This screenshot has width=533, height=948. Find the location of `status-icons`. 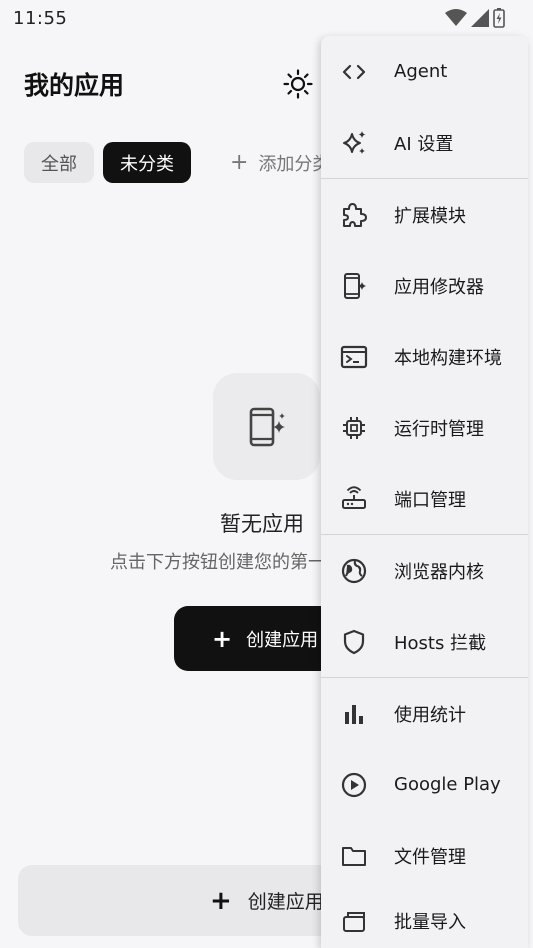

status-icons is located at coordinates (475, 18).